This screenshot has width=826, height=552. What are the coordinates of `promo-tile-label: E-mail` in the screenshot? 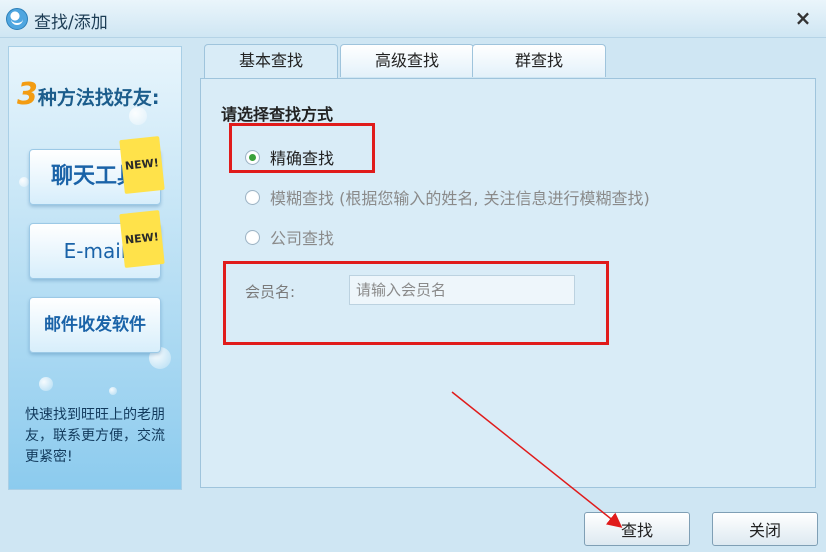 It's located at (95, 251).